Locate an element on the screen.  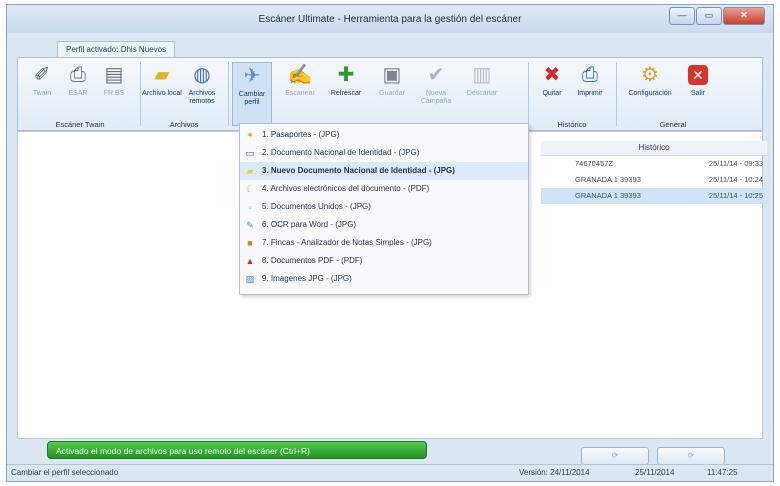
new-campaign-button: ✔ Nueva Campaña is located at coordinates (436, 84).